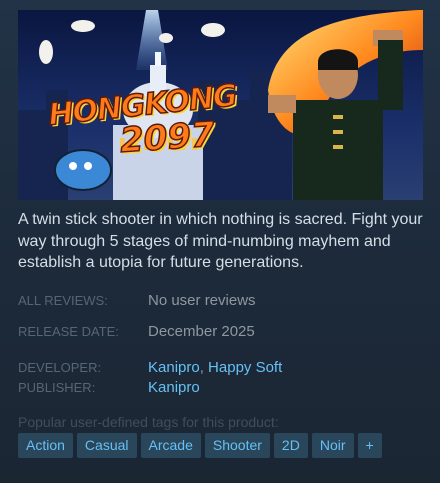 This screenshot has width=440, height=483. Describe the element at coordinates (63, 300) in the screenshot. I see `reviews-label: ALL REVIEWS:` at that location.